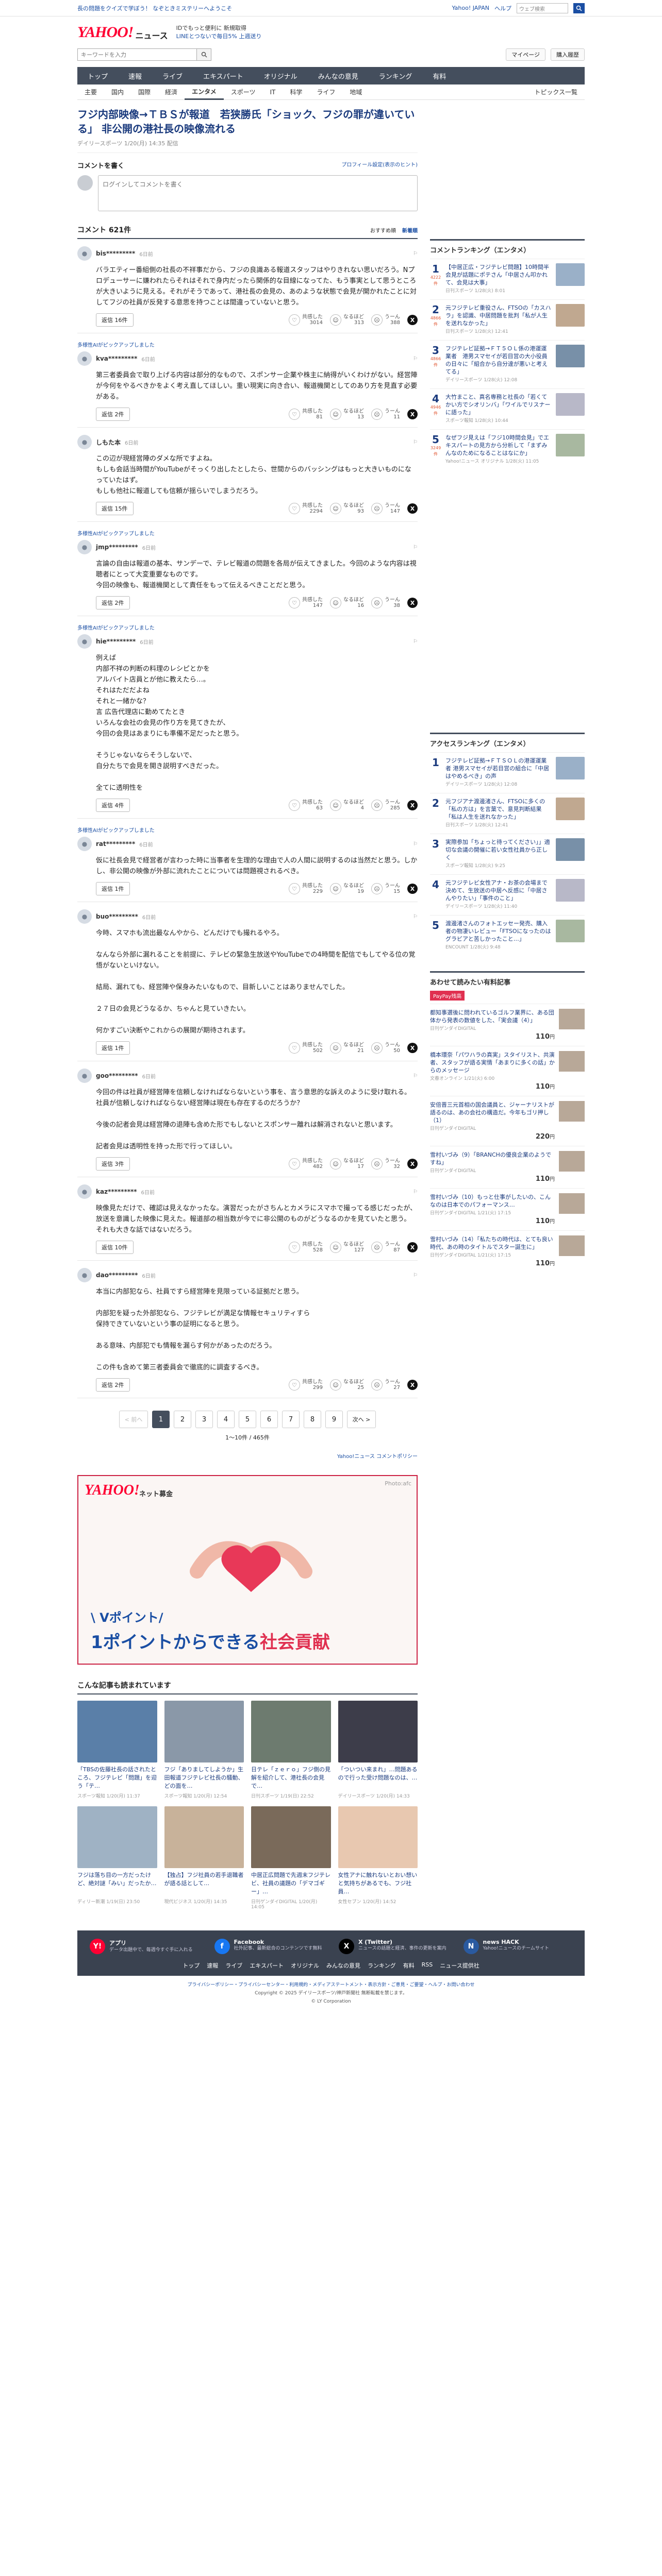  What do you see at coordinates (248, 1419) in the screenshot?
I see `page-5: 5` at bounding box center [248, 1419].